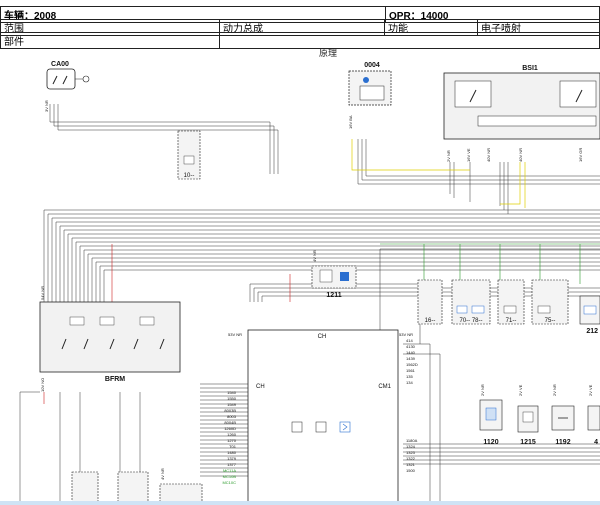 This screenshot has width=600, height=505. Describe the element at coordinates (333, 295) in the screenshot. I see `label-1211: 1211` at that location.